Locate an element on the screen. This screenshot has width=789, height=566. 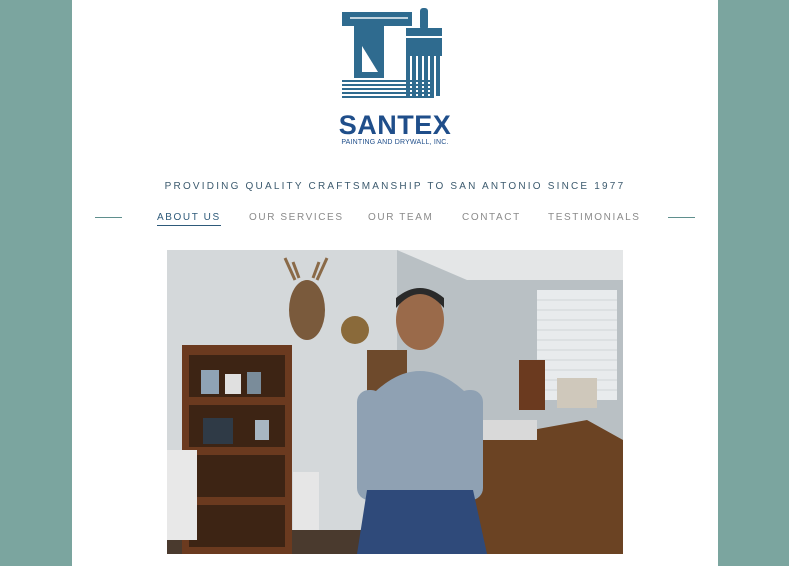
brand-subtitle: PAINTING AND DRYWALL, INC. is located at coordinates (395, 142).